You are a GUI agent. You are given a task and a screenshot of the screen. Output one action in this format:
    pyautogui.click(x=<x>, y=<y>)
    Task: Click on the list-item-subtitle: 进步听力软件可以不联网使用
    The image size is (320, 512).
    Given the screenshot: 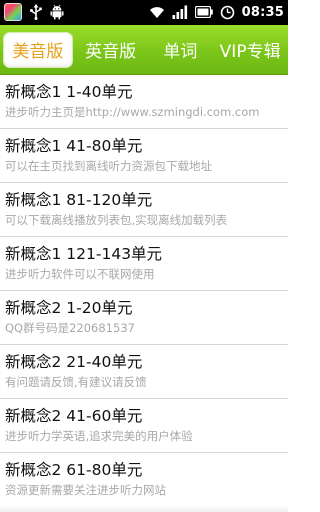 What is the action you would take?
    pyautogui.click(x=80, y=274)
    